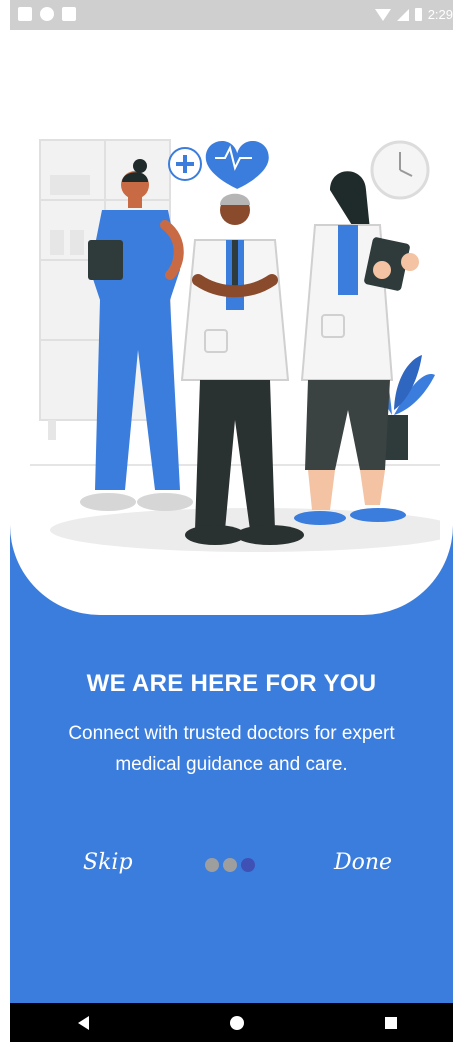 The image size is (453, 1042). I want to click on skip-button: Skip, so click(108, 862).